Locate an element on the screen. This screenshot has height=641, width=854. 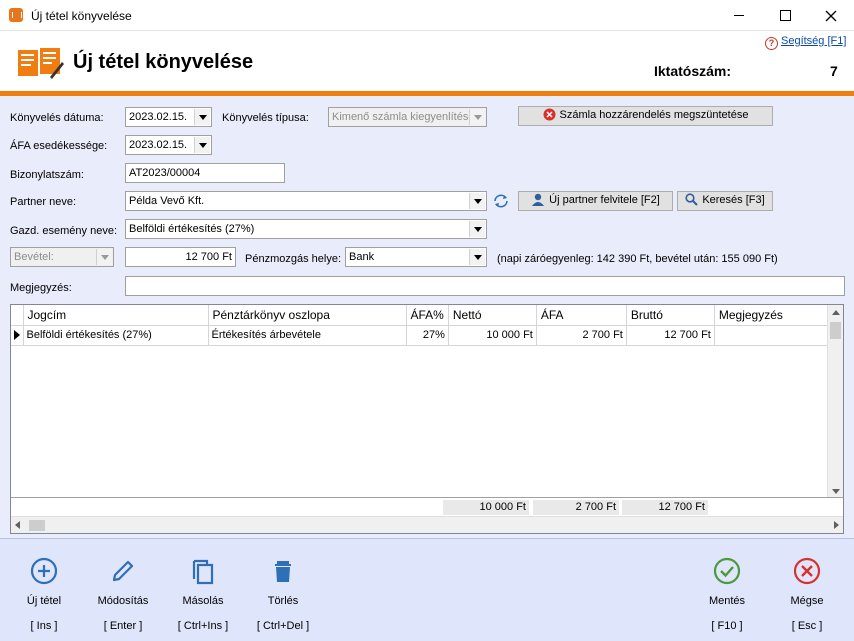
refresh-icon is located at coordinates (501, 201).